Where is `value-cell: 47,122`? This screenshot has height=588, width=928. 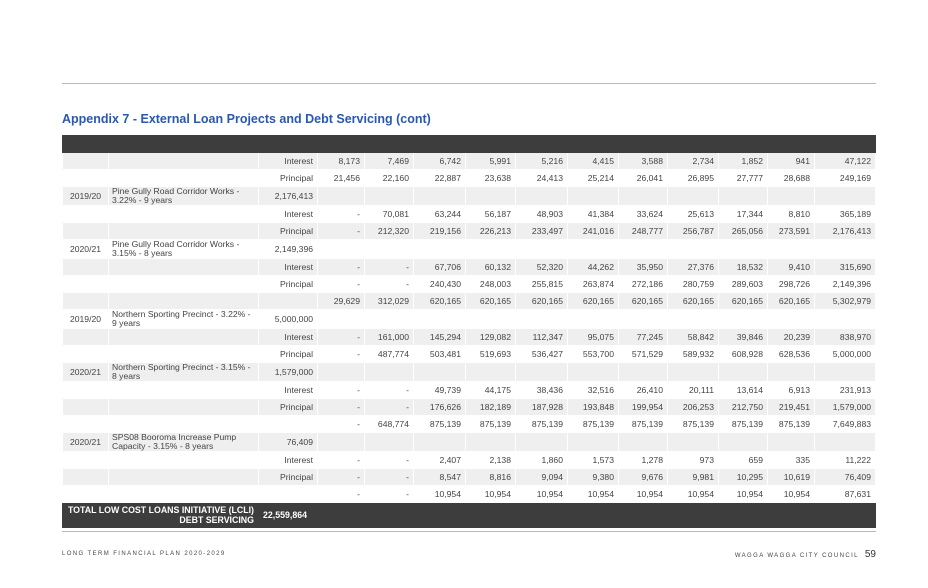
value-cell: 47,122 is located at coordinates (845, 161).